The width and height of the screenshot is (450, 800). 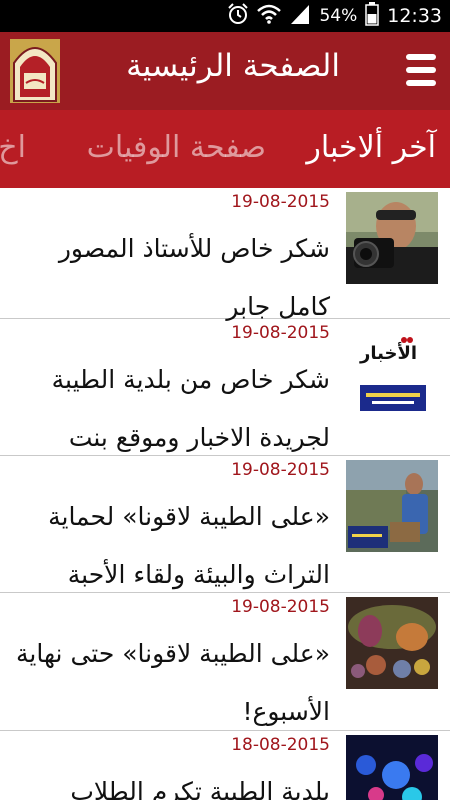 What do you see at coordinates (200, 788) in the screenshot?
I see `article-title: بلدية الطيبة تكرم الطلاب` at bounding box center [200, 788].